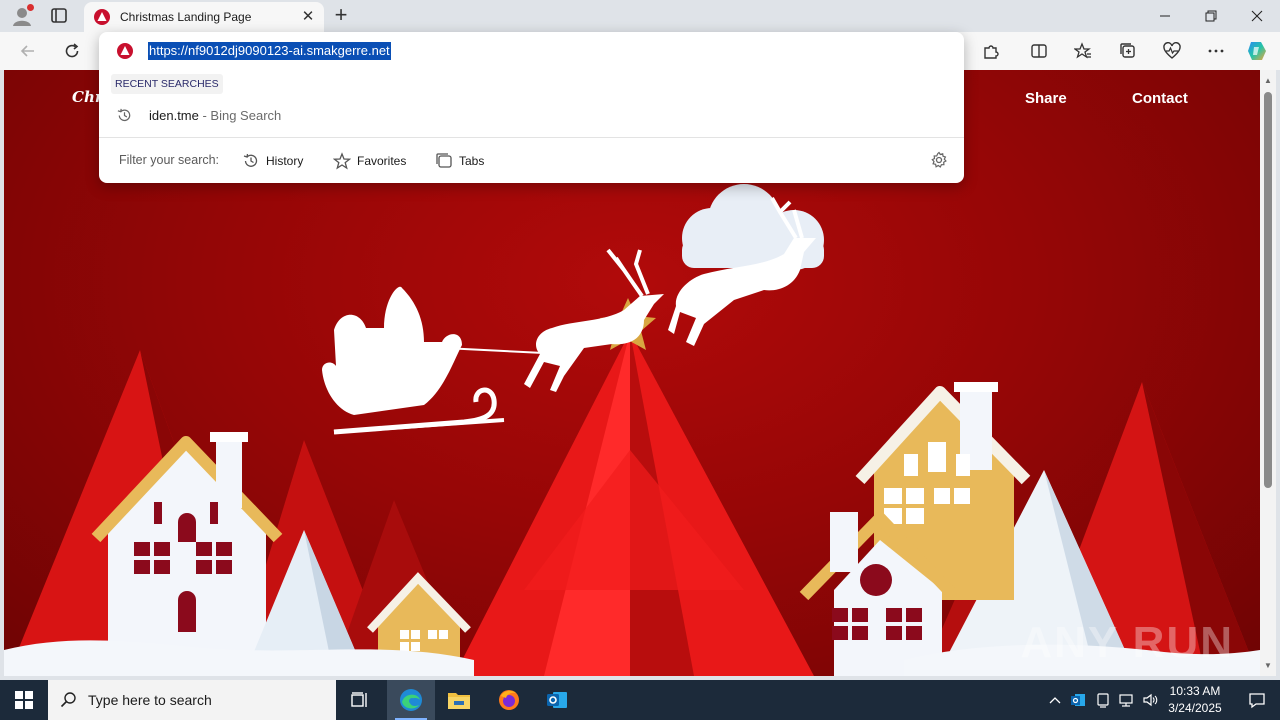 Image resolution: width=1280 pixels, height=720 pixels. I want to click on task-view-icon, so click(359, 699).